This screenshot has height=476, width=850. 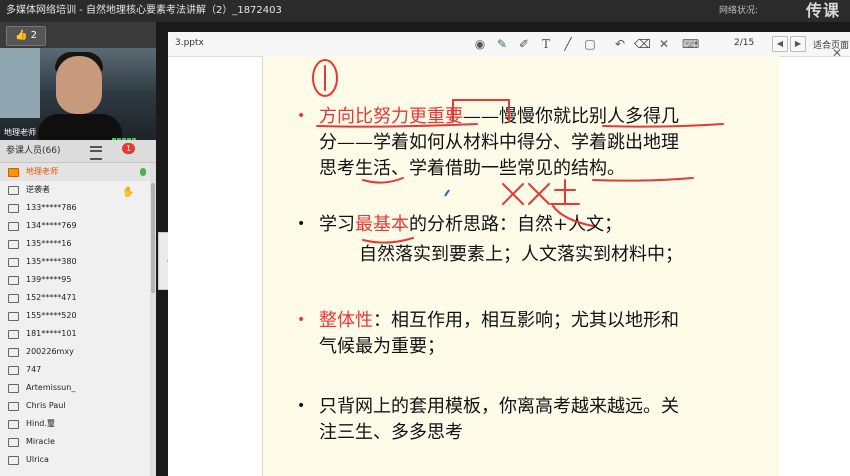 What do you see at coordinates (75, 388) in the screenshot?
I see `list-item: Artemissun_` at bounding box center [75, 388].